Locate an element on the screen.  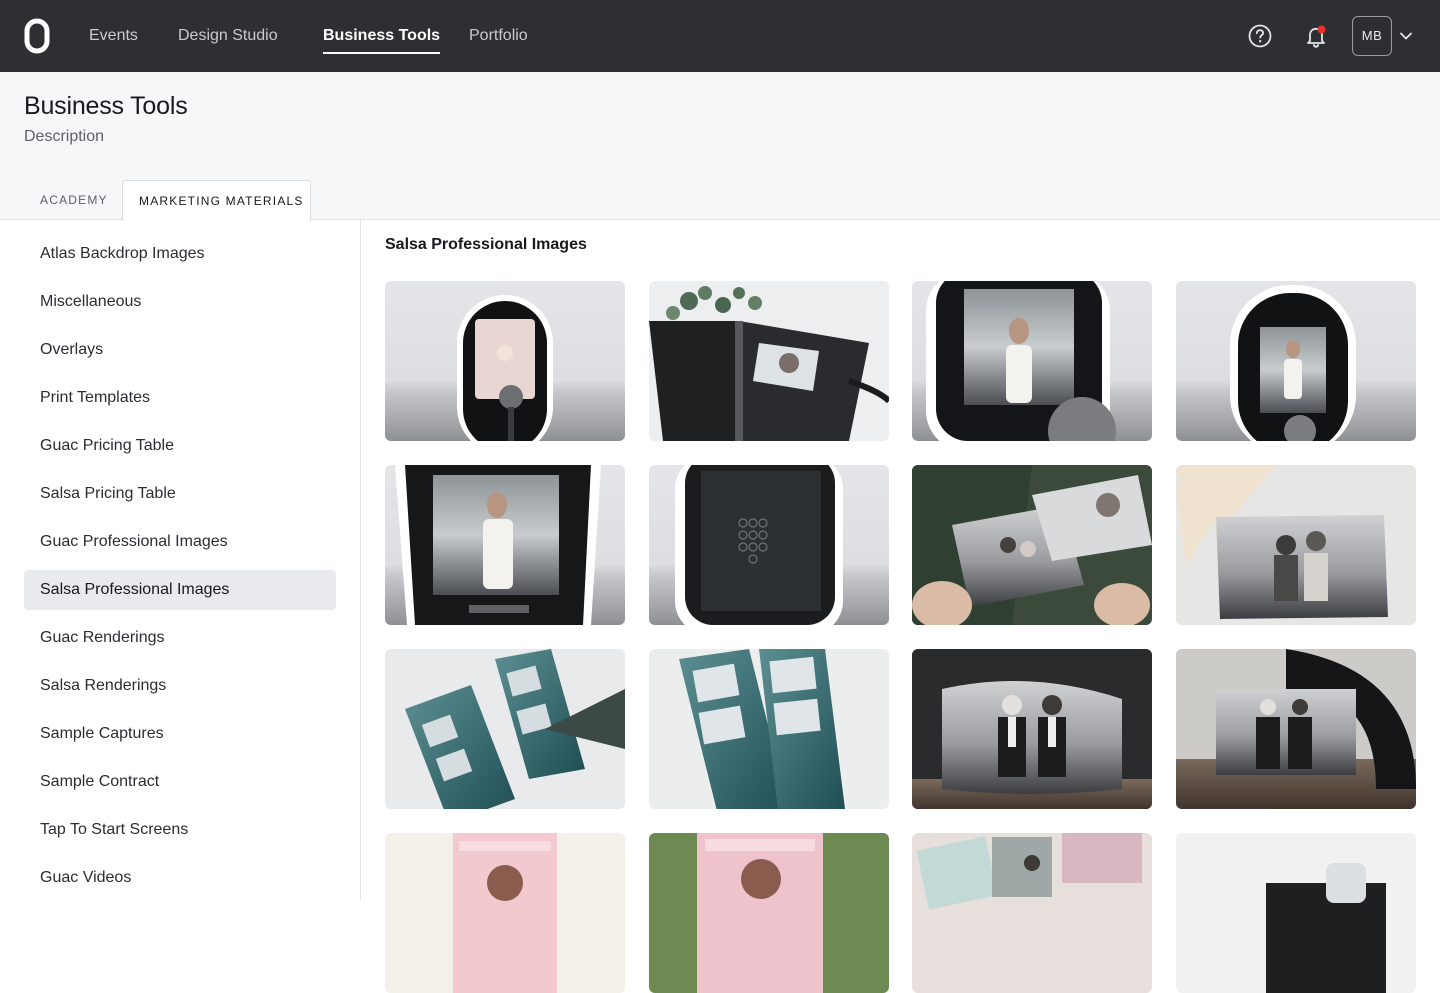
tab-marketing-materials: MARKETING MATERIALS is located at coordinates (216, 200).